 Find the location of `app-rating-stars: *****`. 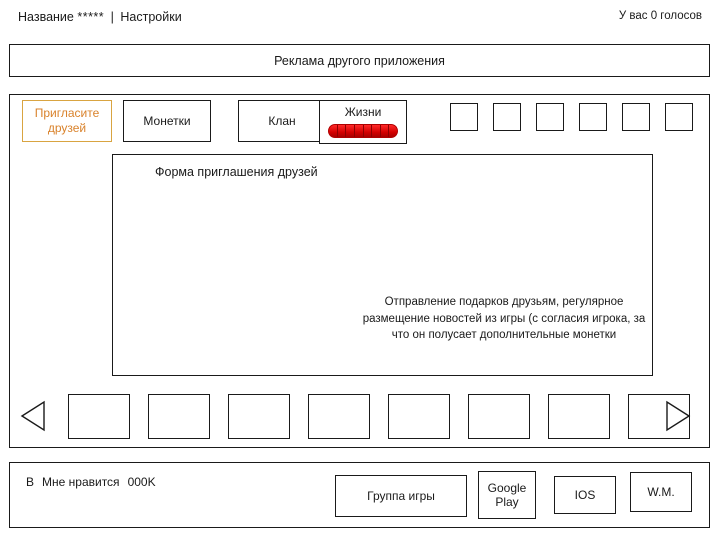

app-rating-stars: ***** is located at coordinates (91, 17).